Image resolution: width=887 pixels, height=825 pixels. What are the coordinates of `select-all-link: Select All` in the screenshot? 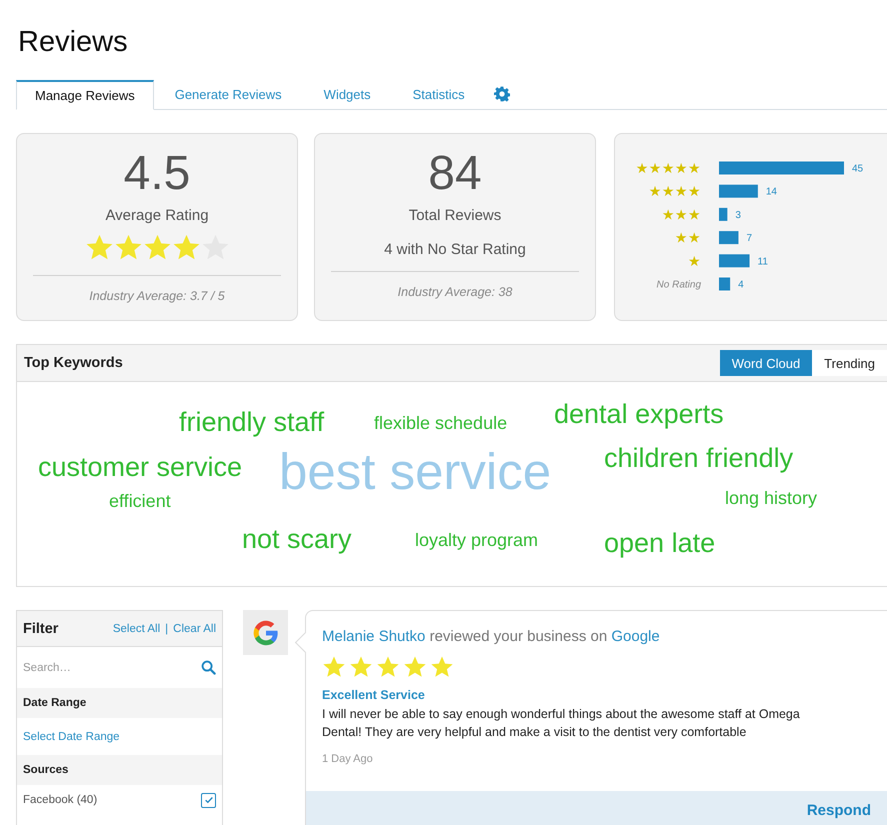 It's located at (136, 628).